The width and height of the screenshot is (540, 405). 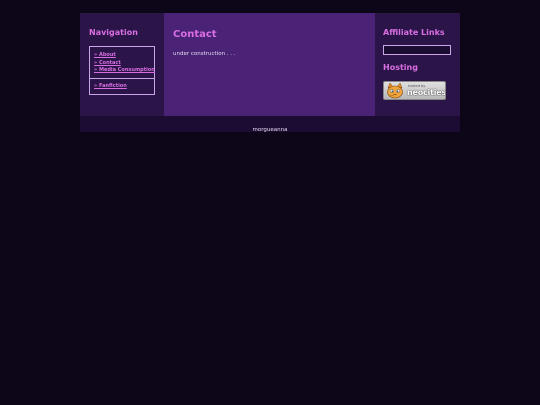 What do you see at coordinates (110, 87) in the screenshot?
I see `nav-link-fanfiction: » Fanfiction` at bounding box center [110, 87].